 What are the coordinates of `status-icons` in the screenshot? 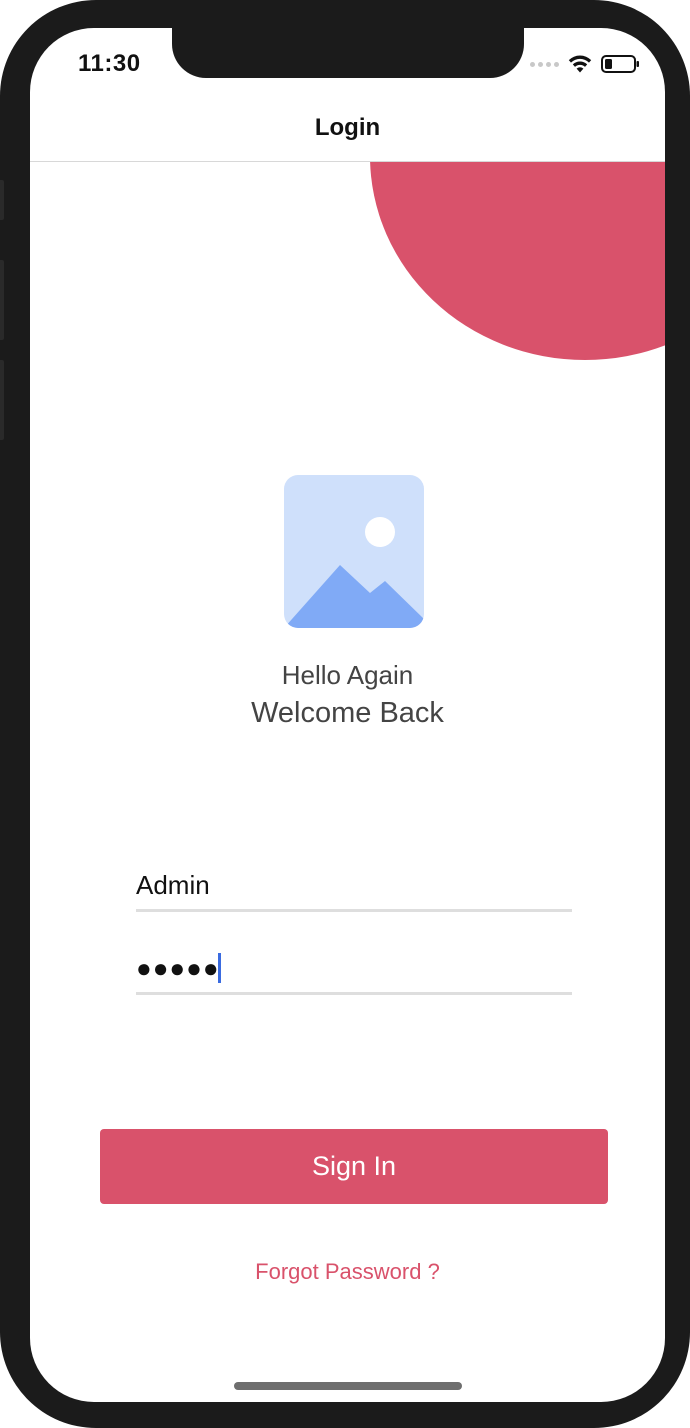 It's located at (585, 64).